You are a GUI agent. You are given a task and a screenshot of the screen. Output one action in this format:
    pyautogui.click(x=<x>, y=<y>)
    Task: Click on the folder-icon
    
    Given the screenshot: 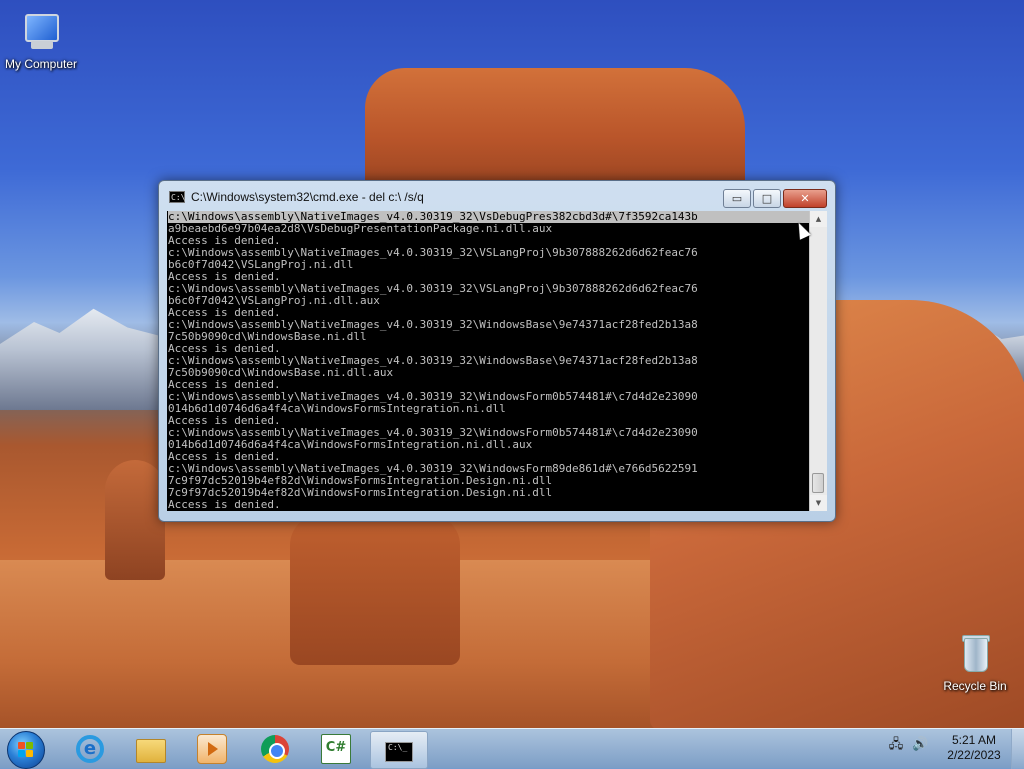 What is the action you would take?
    pyautogui.click(x=151, y=751)
    